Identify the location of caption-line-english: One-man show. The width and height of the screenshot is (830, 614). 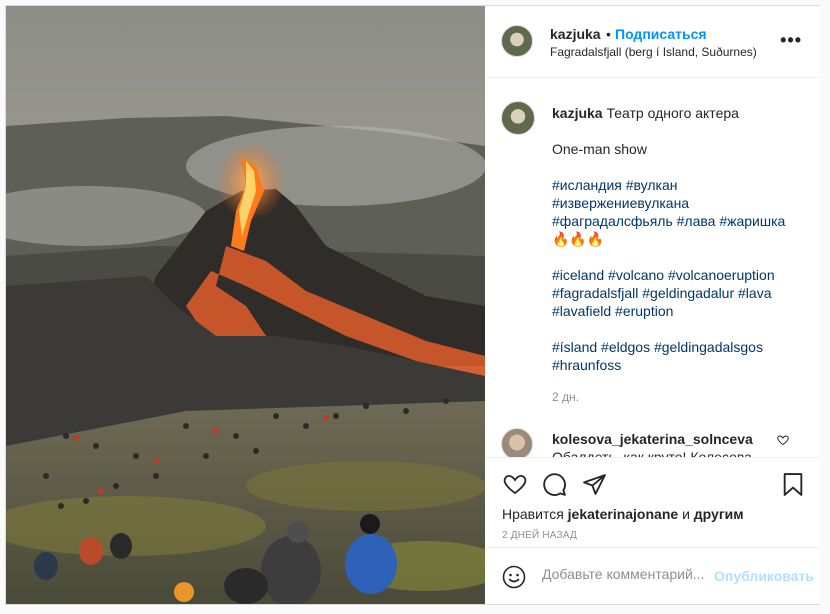
(599, 149).